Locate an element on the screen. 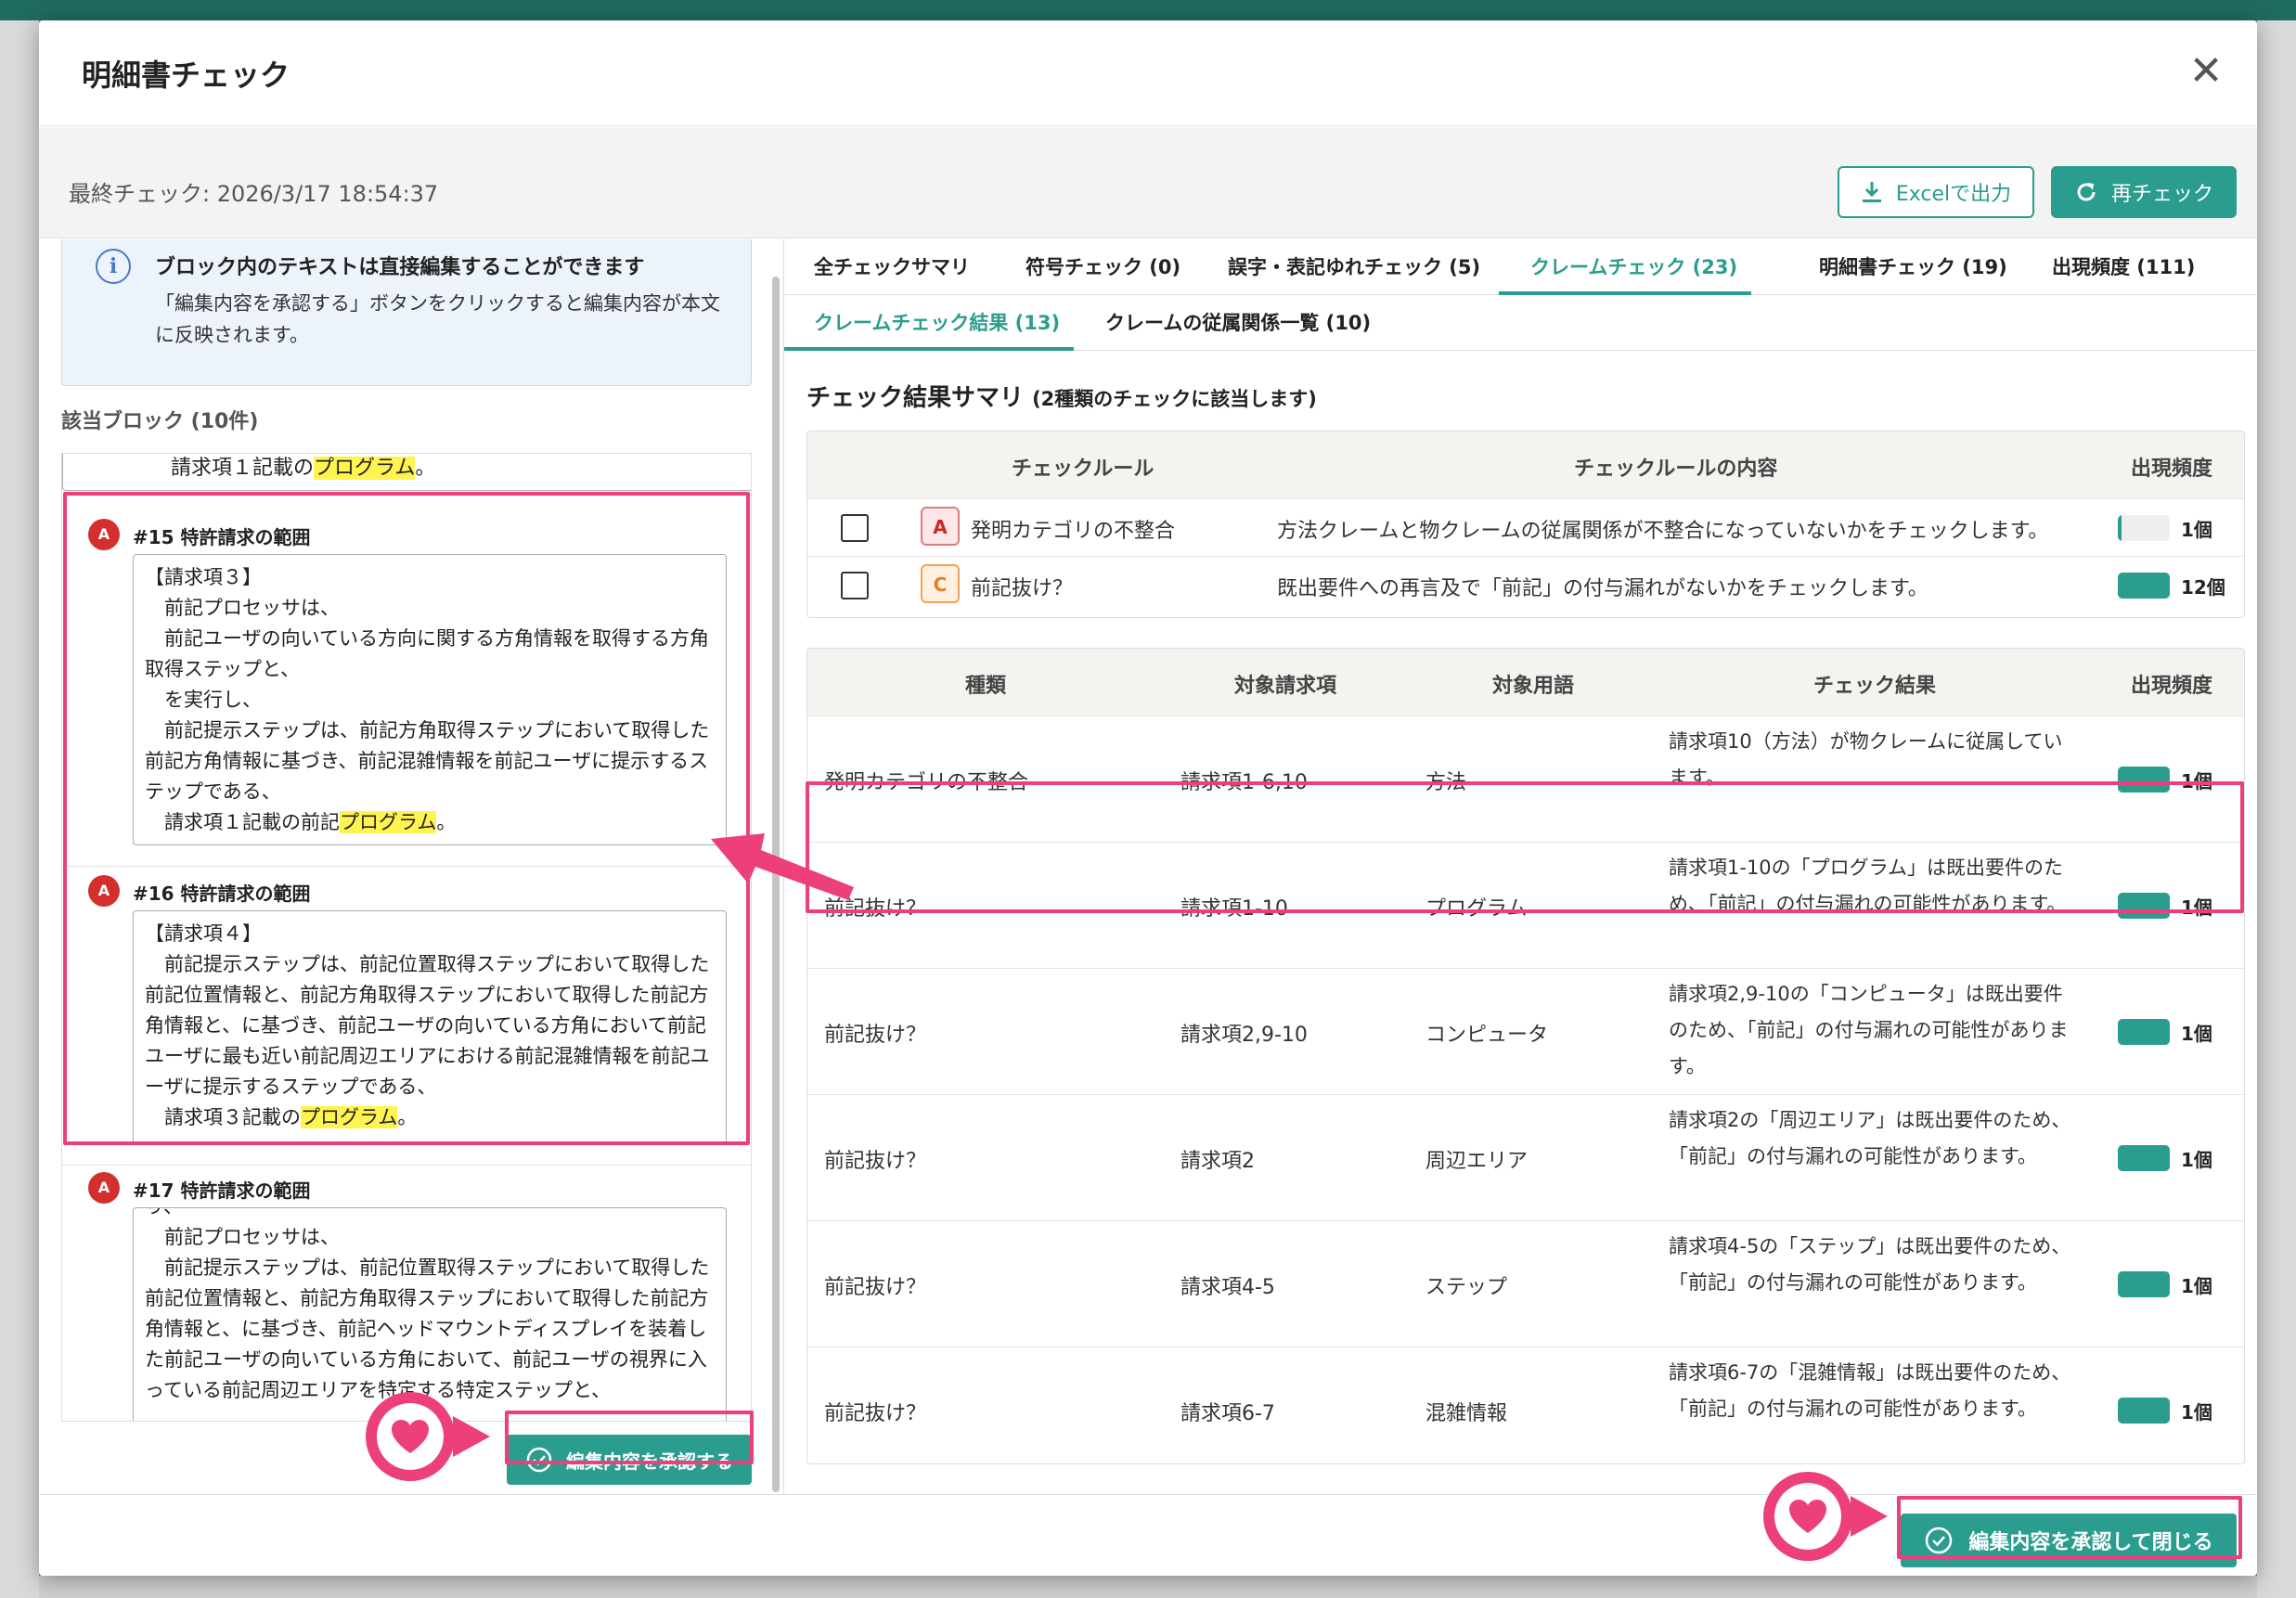 This screenshot has width=2296, height=1598. frequency-count: 12個 is located at coordinates (2203, 587).